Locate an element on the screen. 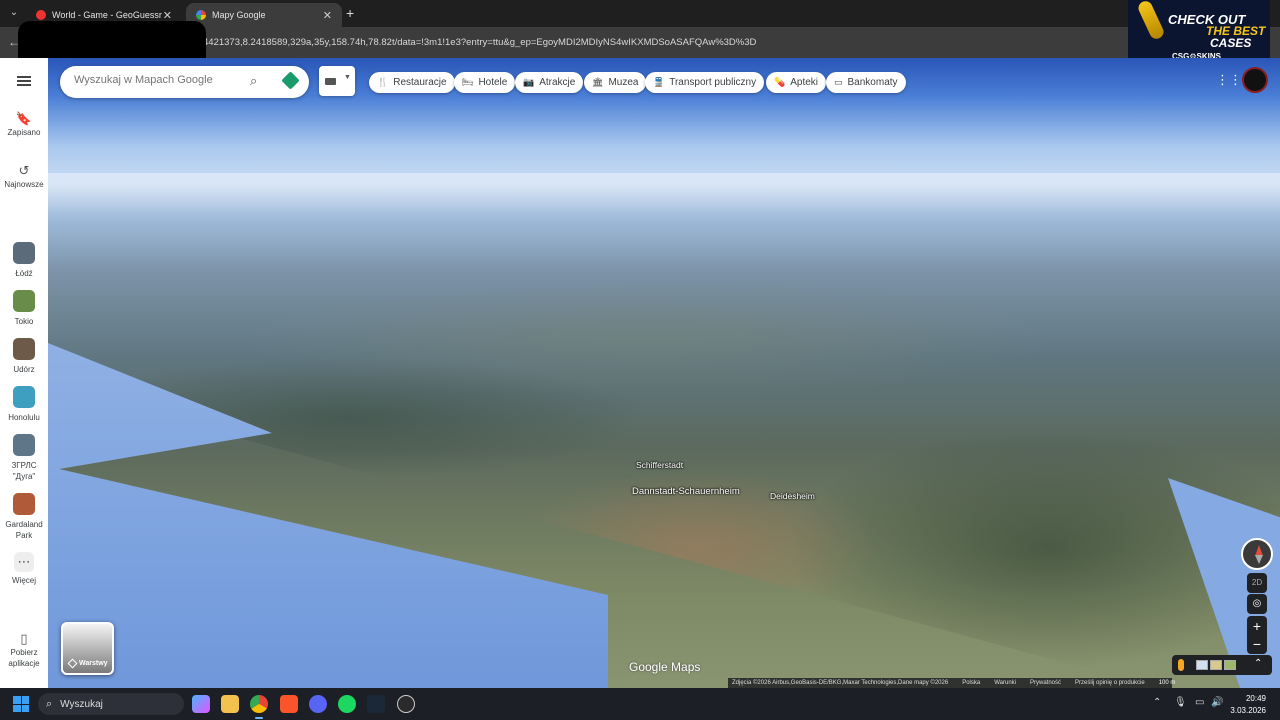 This screenshot has width=1280, height=720. more-dots-icon: ⋯ is located at coordinates (24, 562).